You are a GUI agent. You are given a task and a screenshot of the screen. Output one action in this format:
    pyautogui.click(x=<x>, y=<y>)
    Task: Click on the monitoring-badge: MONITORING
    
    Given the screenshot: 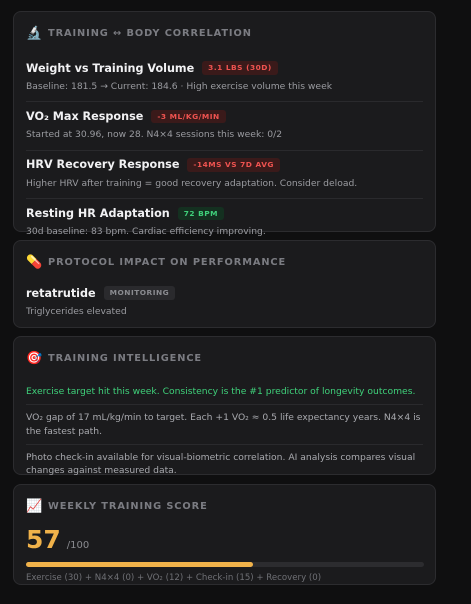 What is the action you would take?
    pyautogui.click(x=139, y=293)
    